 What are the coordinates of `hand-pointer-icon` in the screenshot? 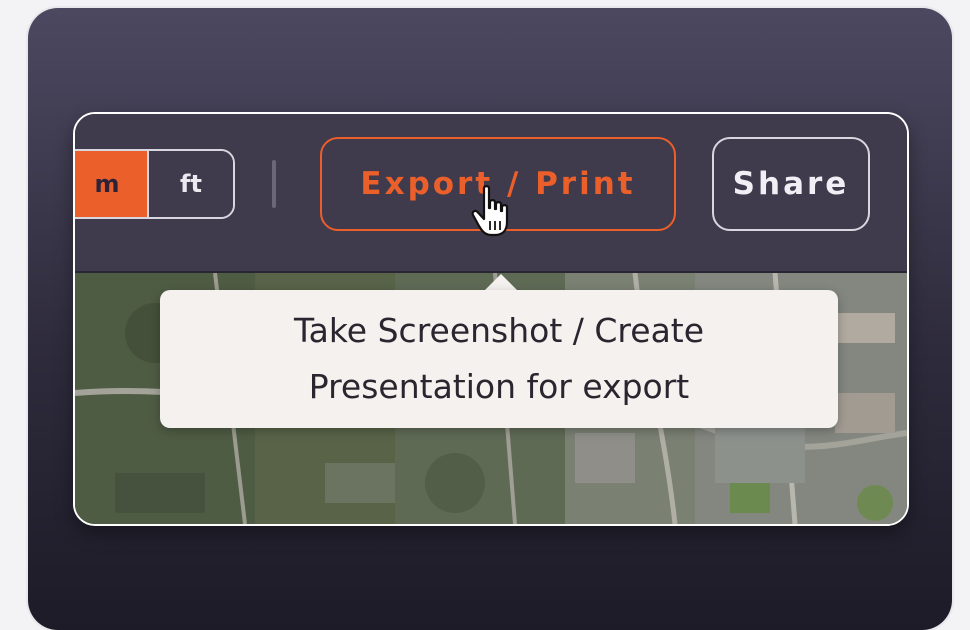 It's located at (490, 211).